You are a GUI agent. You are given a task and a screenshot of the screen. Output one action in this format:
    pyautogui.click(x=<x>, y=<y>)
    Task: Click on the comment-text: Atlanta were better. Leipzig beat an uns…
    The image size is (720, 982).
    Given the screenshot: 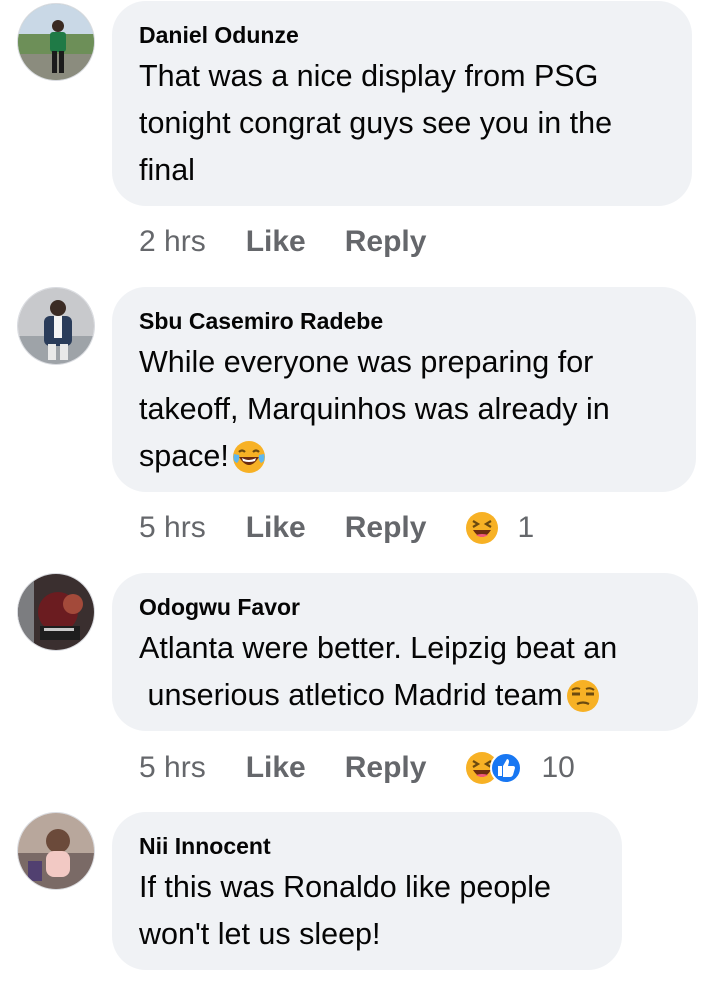 What is the action you would take?
    pyautogui.click(x=408, y=676)
    